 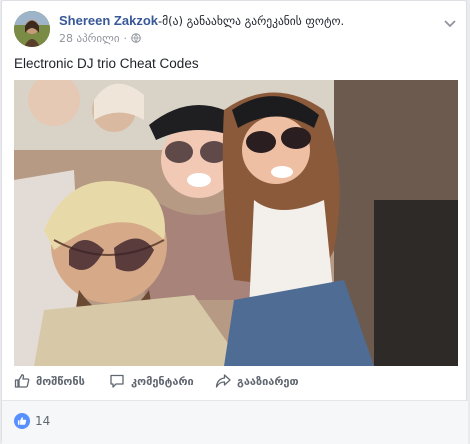 What do you see at coordinates (162, 381) in the screenshot?
I see `comment-label: კომენტარი` at bounding box center [162, 381].